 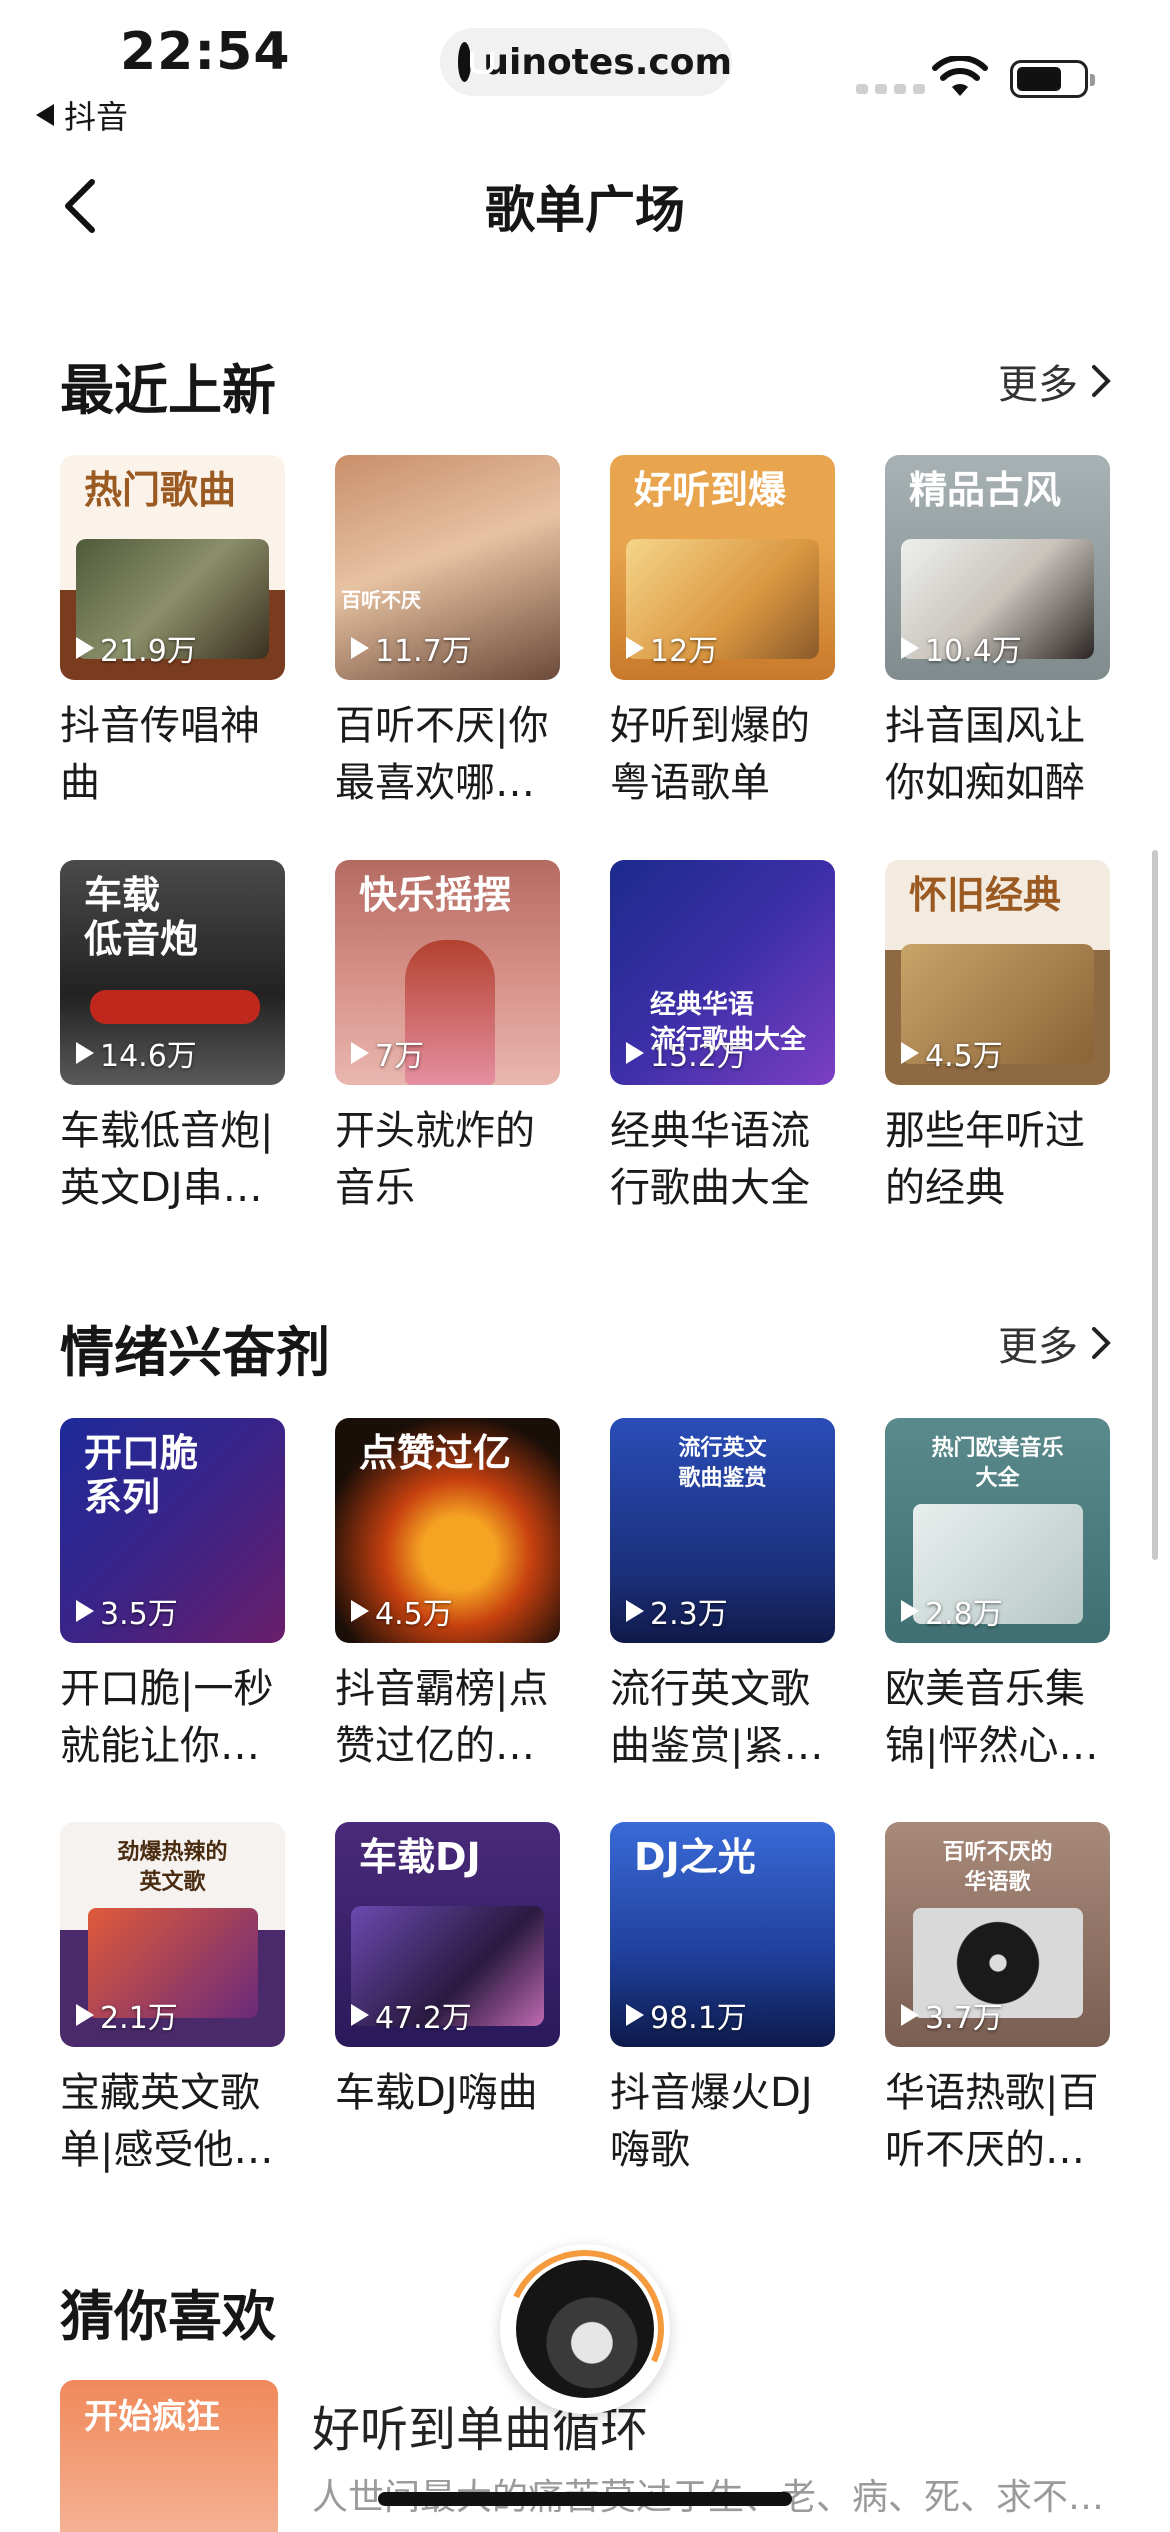 What do you see at coordinates (997, 567) in the screenshot?
I see `playlist-cover: 精品古风 10.4万` at bounding box center [997, 567].